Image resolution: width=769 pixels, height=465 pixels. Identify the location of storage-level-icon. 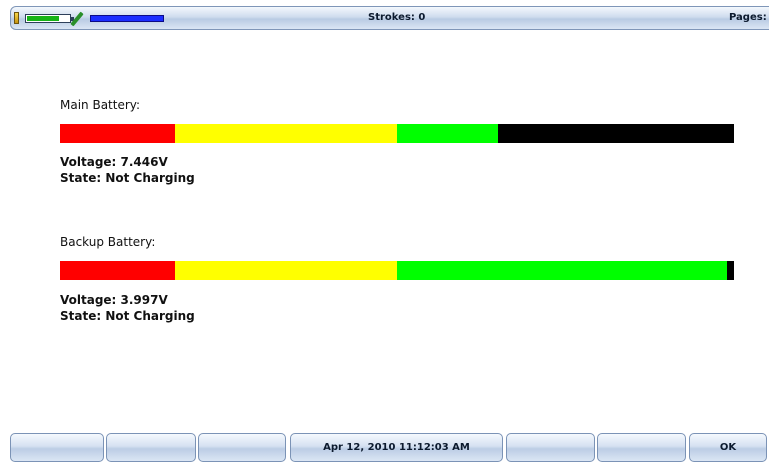
(127, 18).